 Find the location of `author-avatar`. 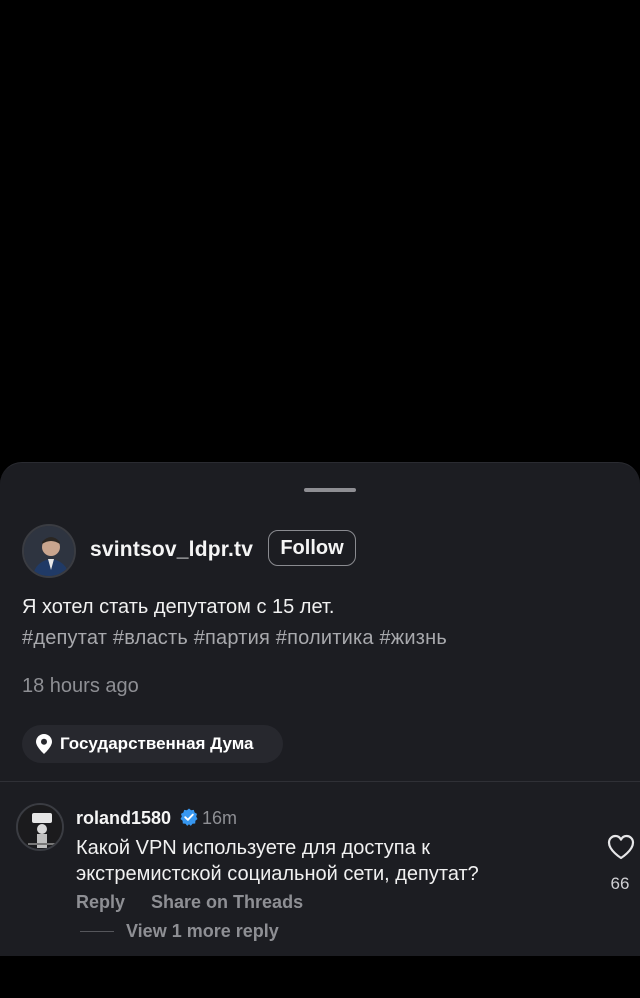

author-avatar is located at coordinates (49, 551).